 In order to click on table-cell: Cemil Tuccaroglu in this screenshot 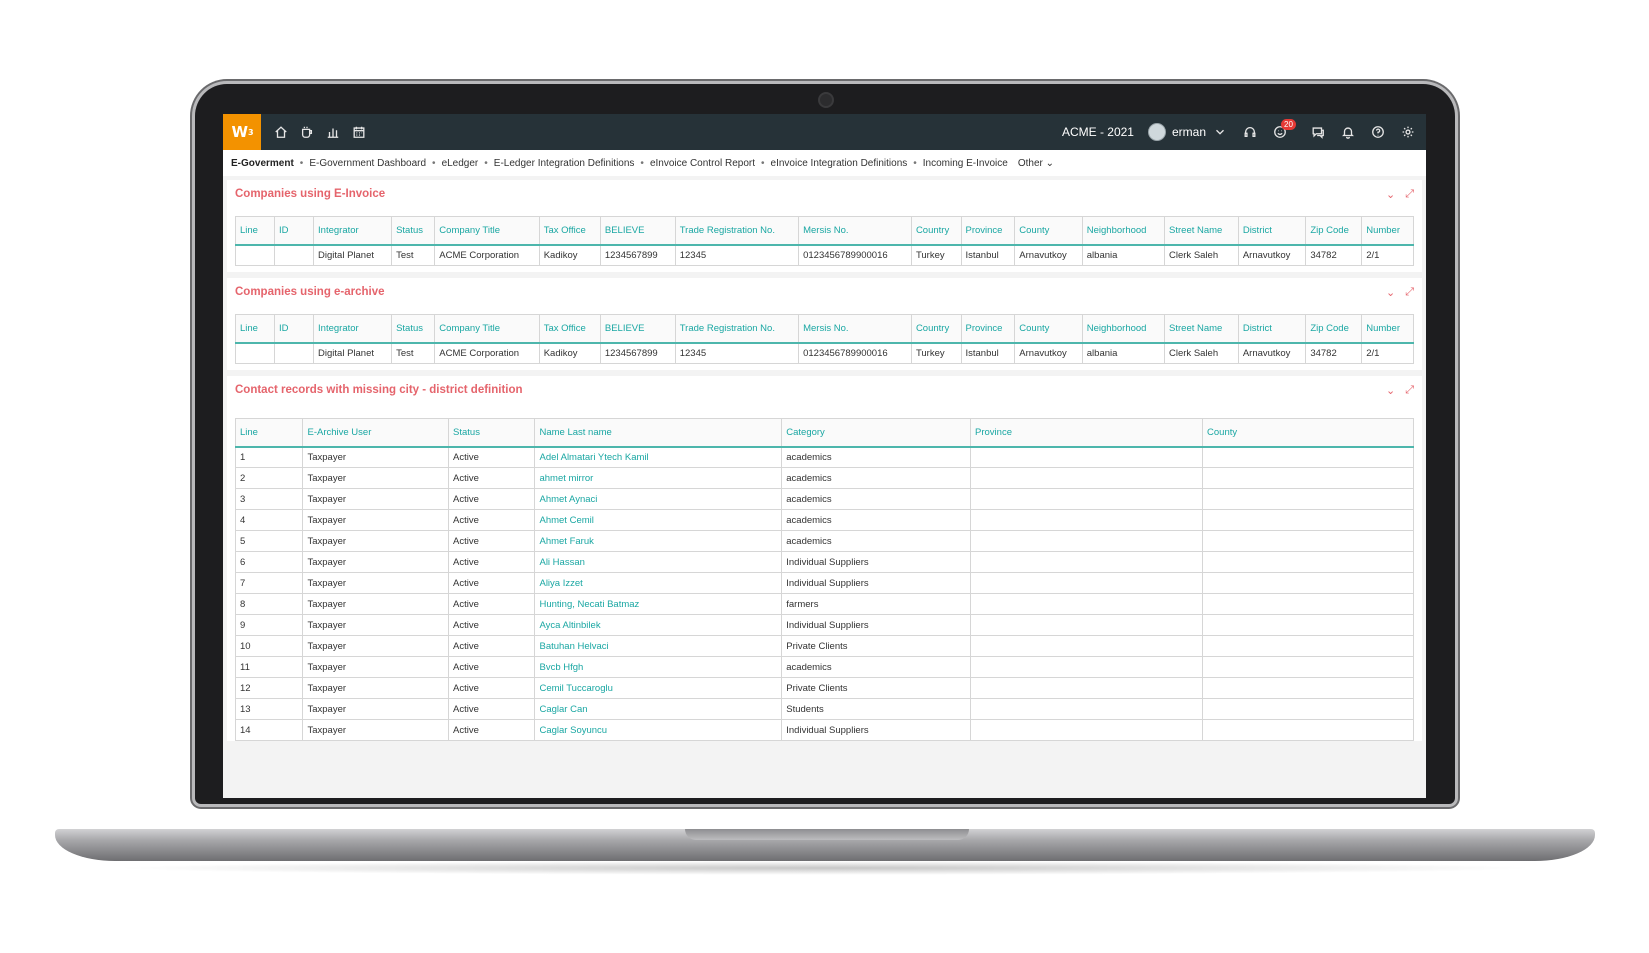, I will do `click(658, 688)`.